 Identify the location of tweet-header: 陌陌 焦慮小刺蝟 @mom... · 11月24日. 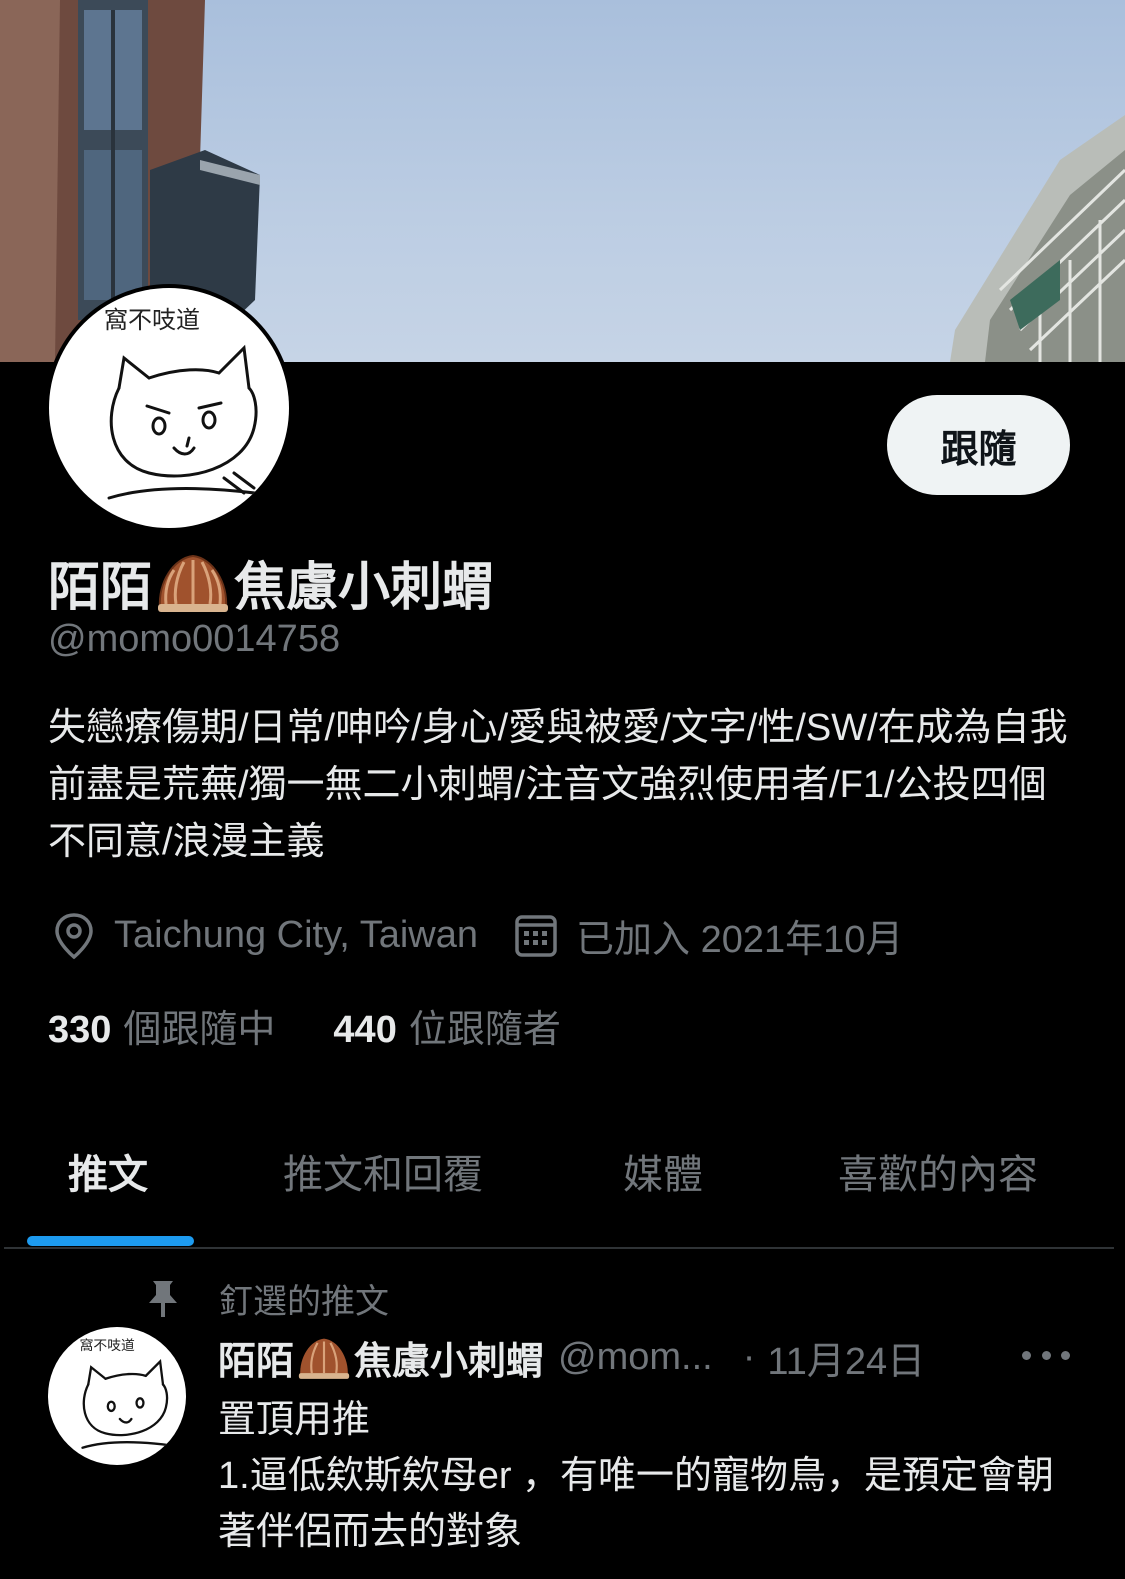
(571, 1357).